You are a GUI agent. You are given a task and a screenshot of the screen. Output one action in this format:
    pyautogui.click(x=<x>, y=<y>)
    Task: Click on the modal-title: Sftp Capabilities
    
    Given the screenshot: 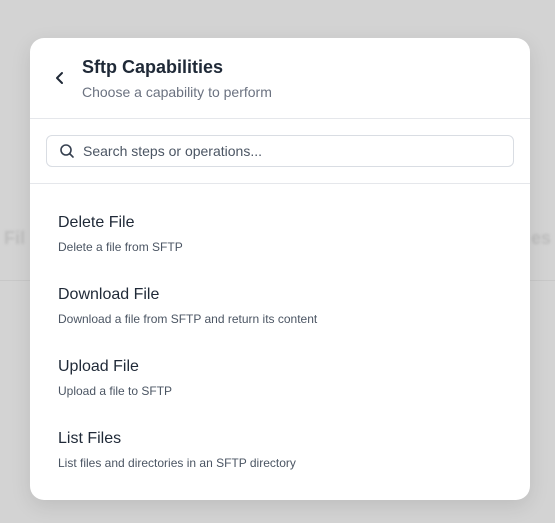 What is the action you would take?
    pyautogui.click(x=153, y=67)
    